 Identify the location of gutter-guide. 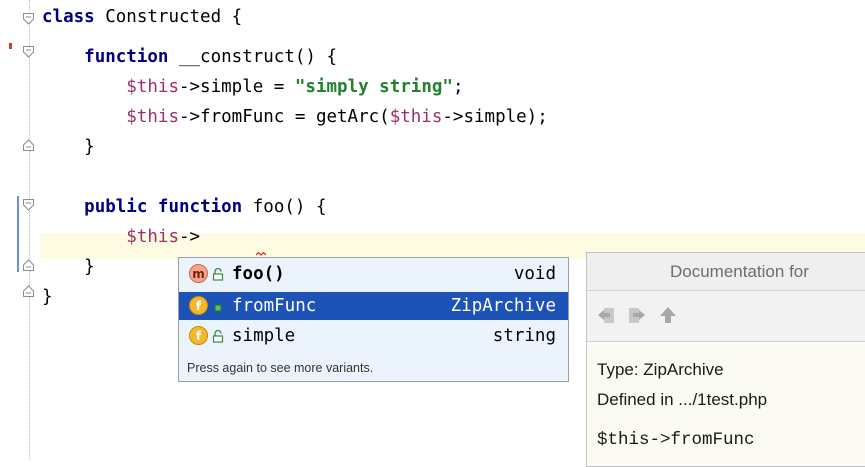
(29, 230).